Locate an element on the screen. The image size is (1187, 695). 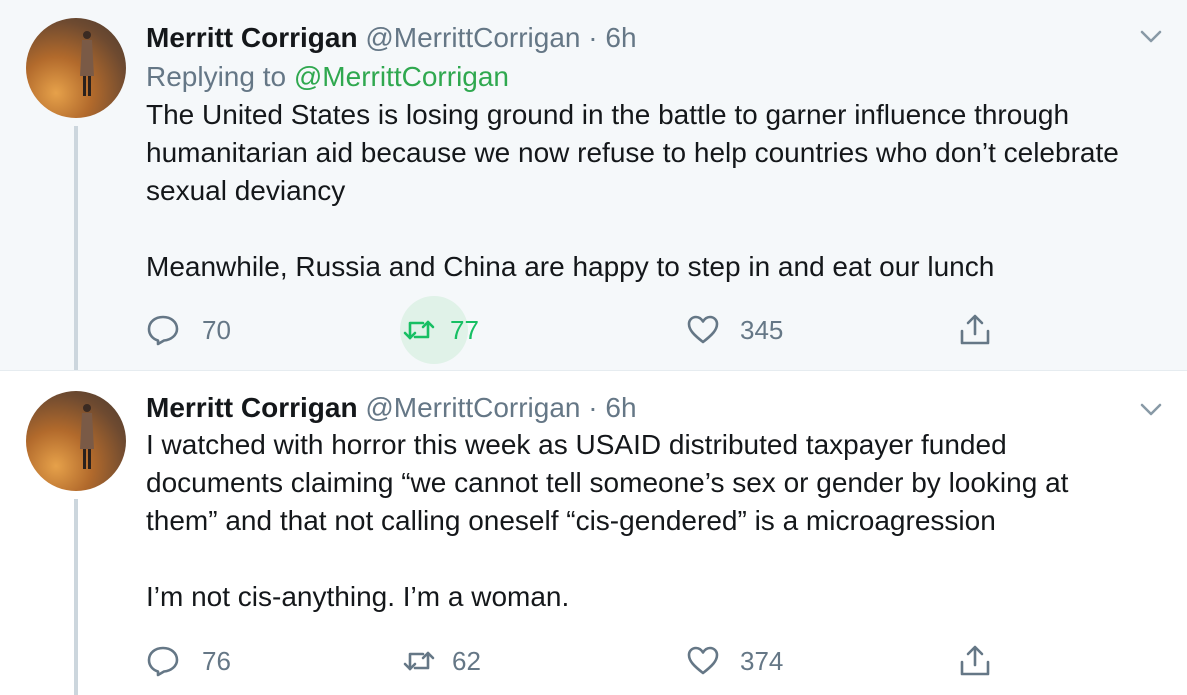
reply-button: 76 is located at coordinates (188, 661).